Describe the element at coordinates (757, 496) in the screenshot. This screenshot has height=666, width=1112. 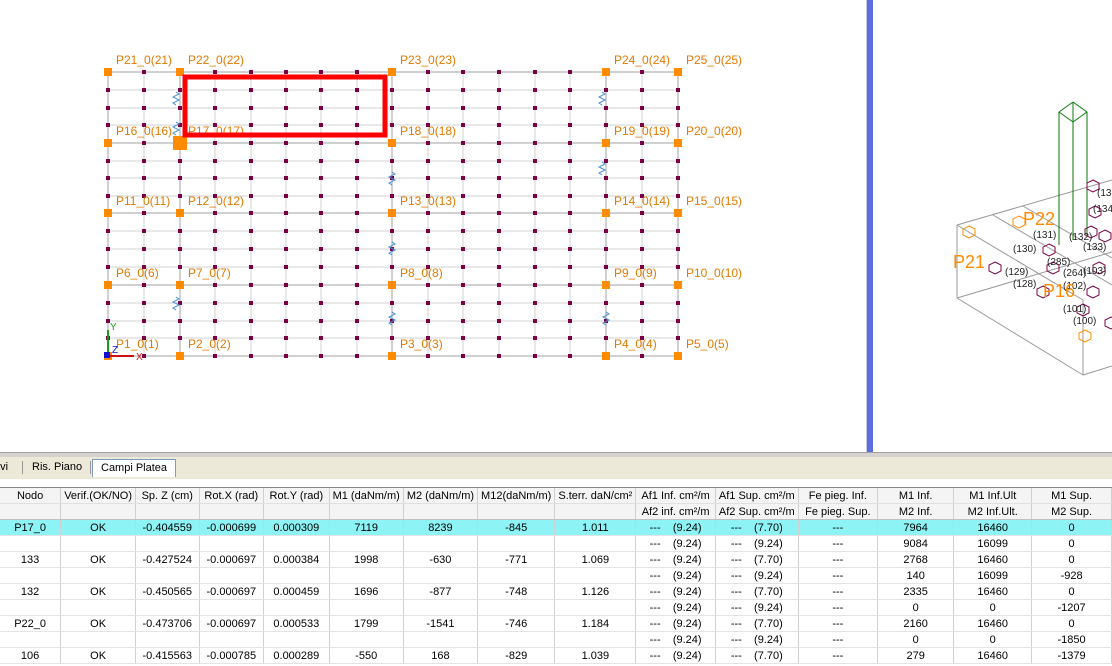
I see `column-header: Af1 Sup. cm²/m` at that location.